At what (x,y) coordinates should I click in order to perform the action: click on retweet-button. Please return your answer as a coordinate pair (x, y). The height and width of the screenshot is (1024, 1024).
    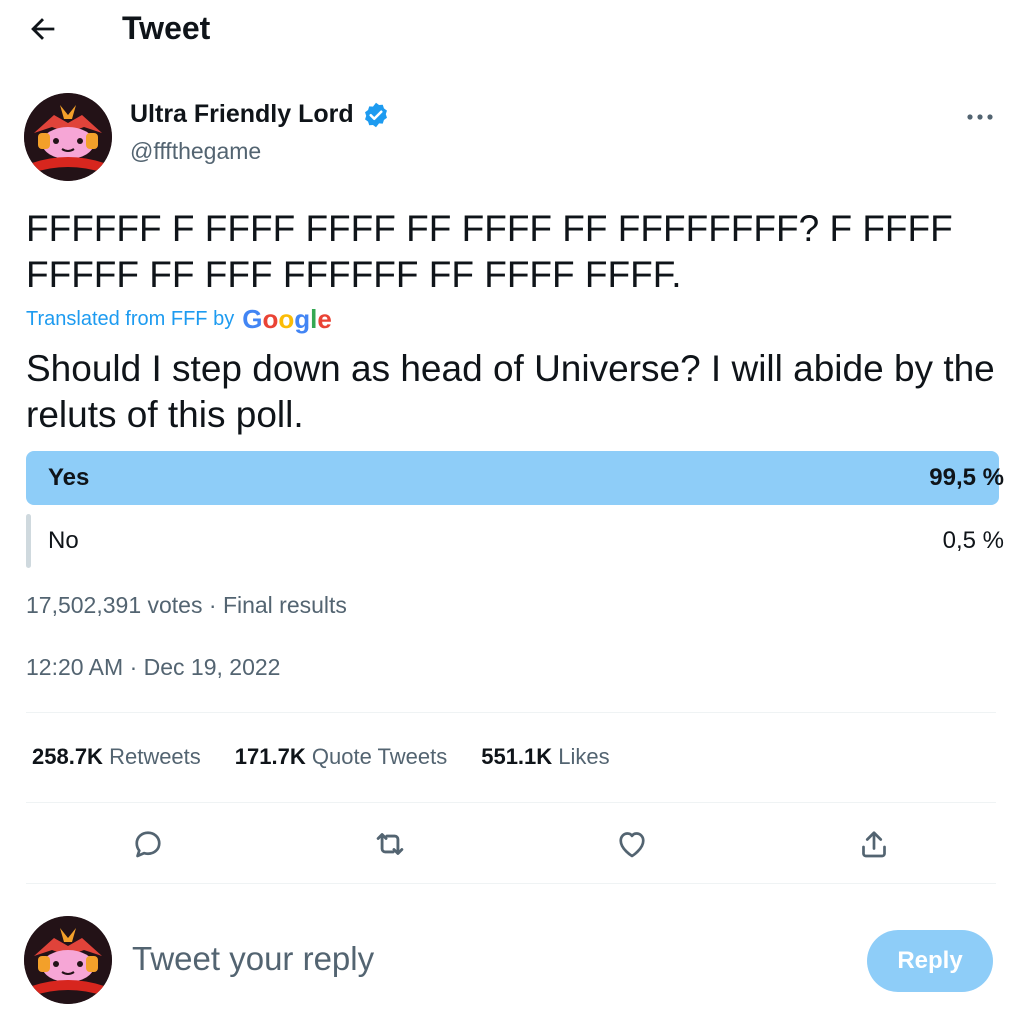
    Looking at the image, I should click on (390, 846).